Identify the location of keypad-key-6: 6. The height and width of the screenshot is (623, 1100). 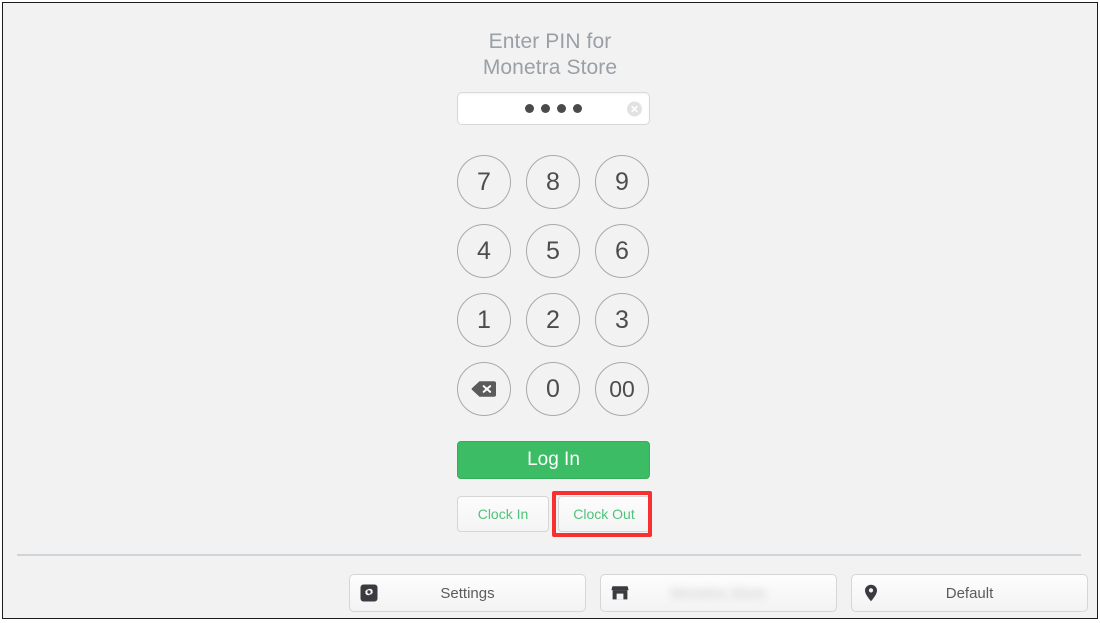
(622, 251).